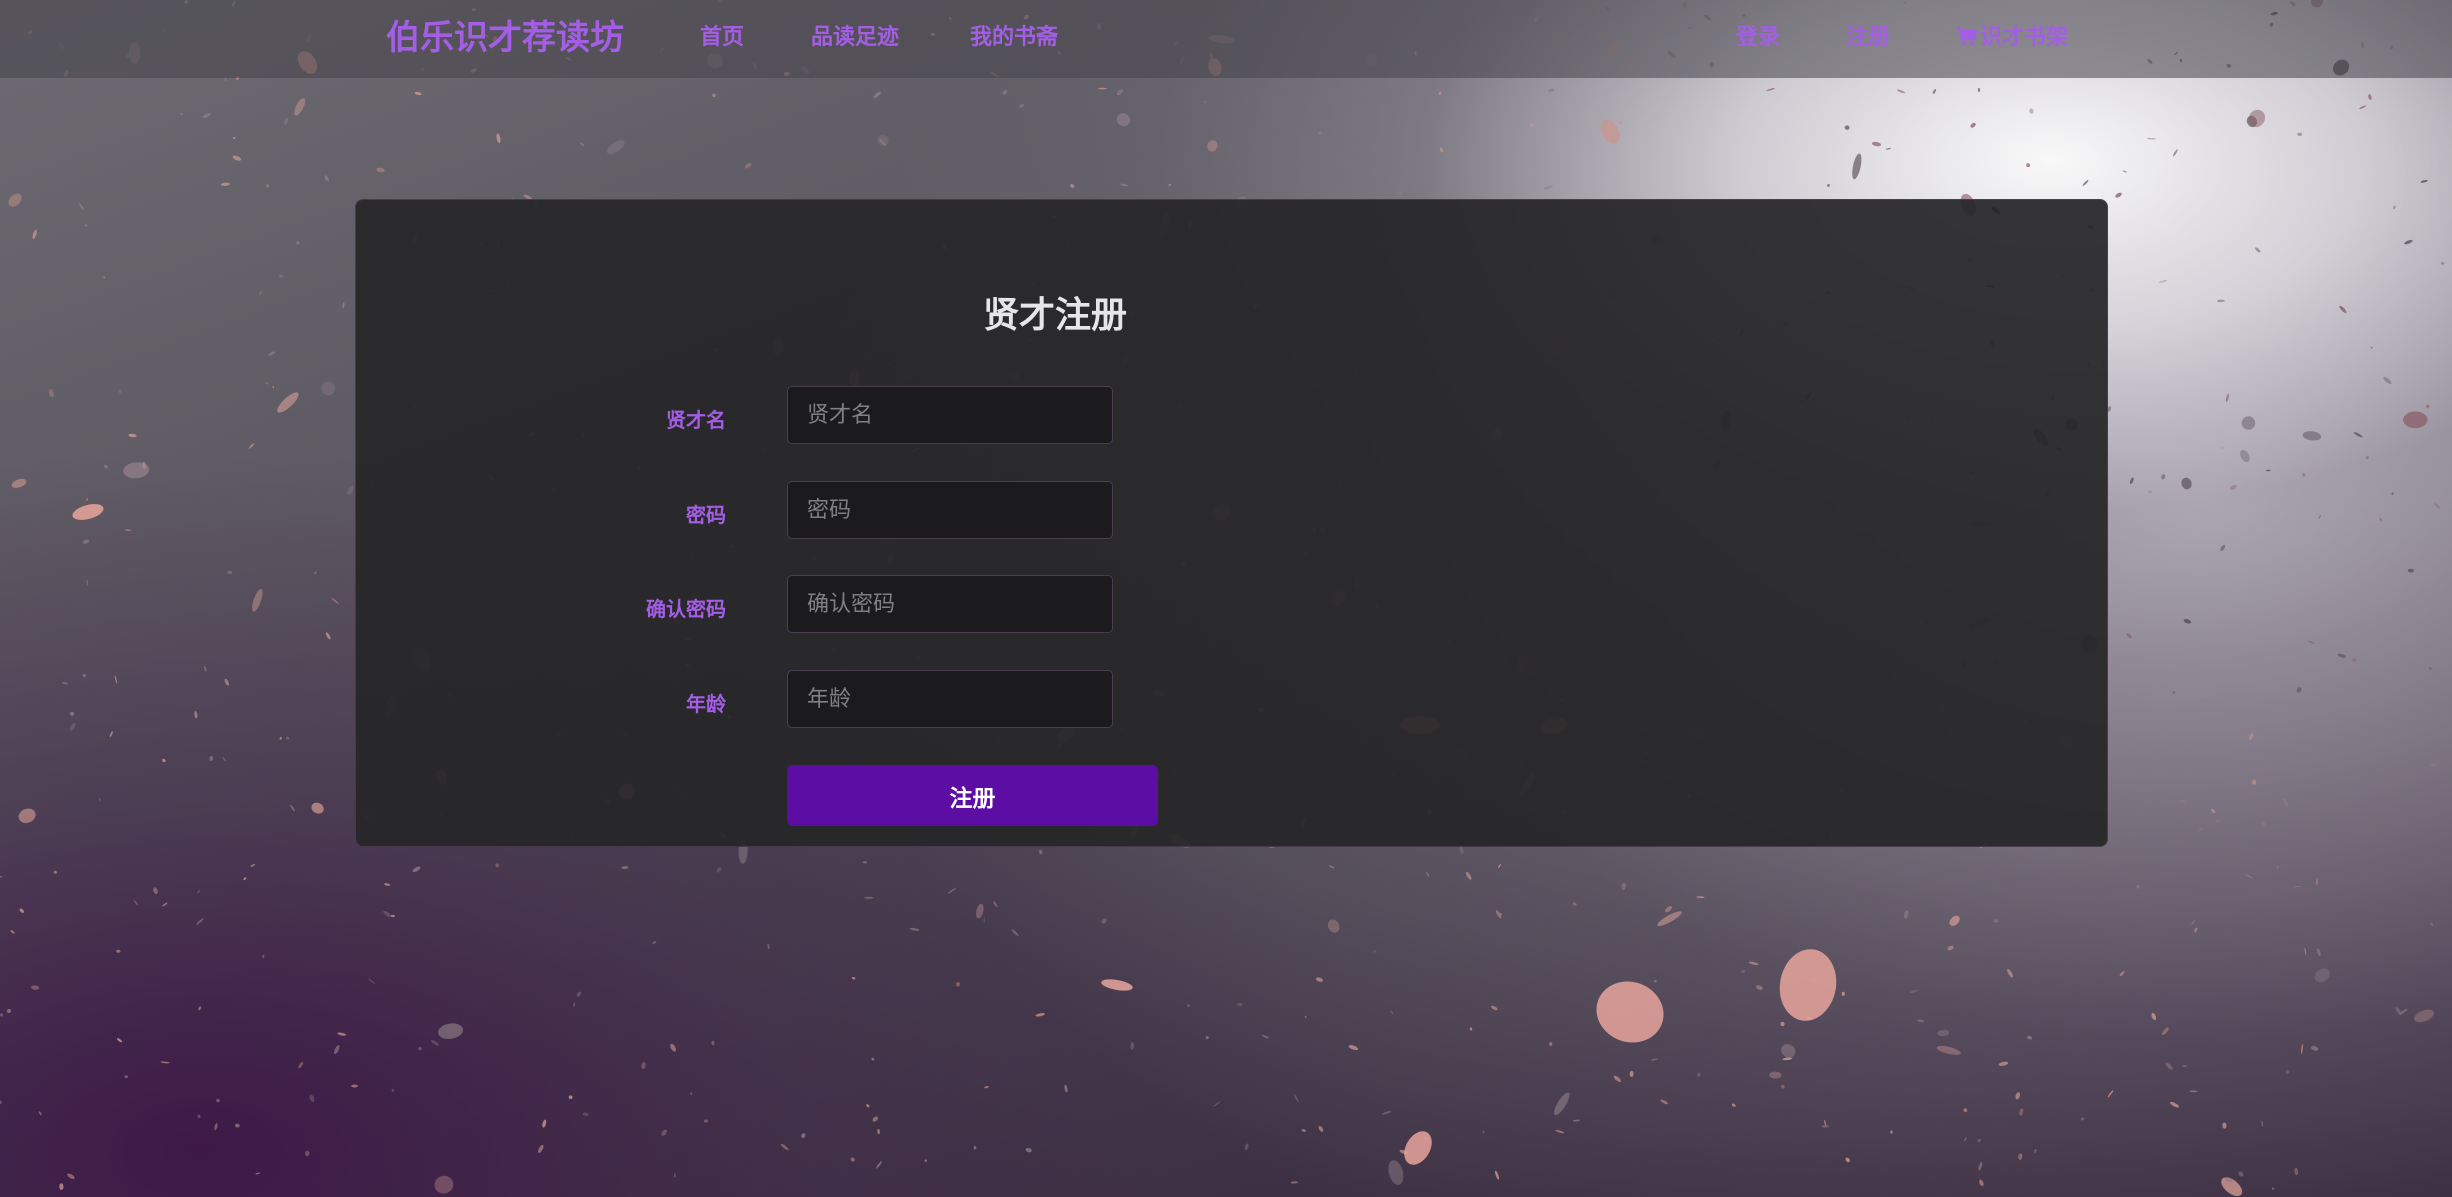 Image resolution: width=2452 pixels, height=1197 pixels. What do you see at coordinates (1054, 315) in the screenshot?
I see `page-title: 贤才注册` at bounding box center [1054, 315].